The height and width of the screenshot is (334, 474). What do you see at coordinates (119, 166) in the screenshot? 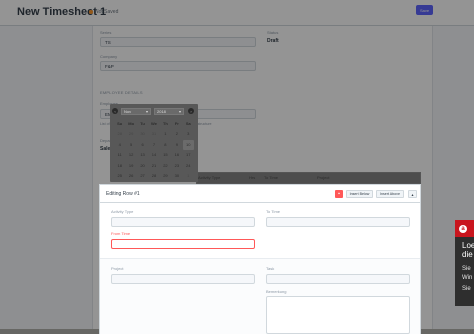
I see `calendar-day: 18` at bounding box center [119, 166].